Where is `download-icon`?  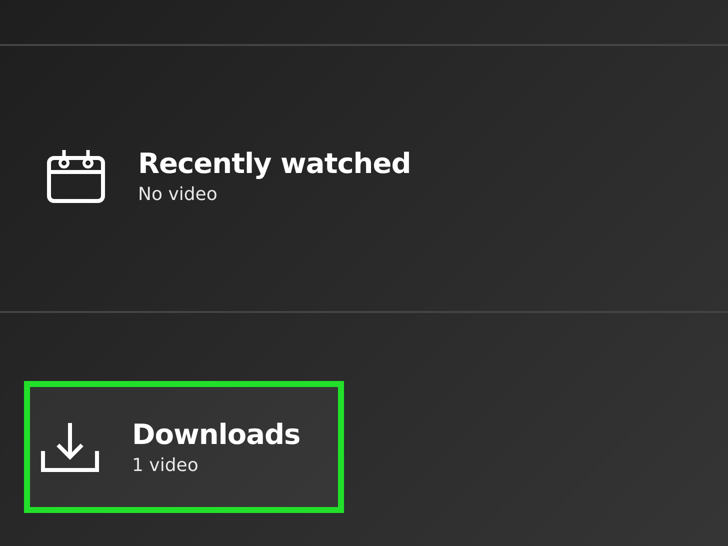 download-icon is located at coordinates (70, 447).